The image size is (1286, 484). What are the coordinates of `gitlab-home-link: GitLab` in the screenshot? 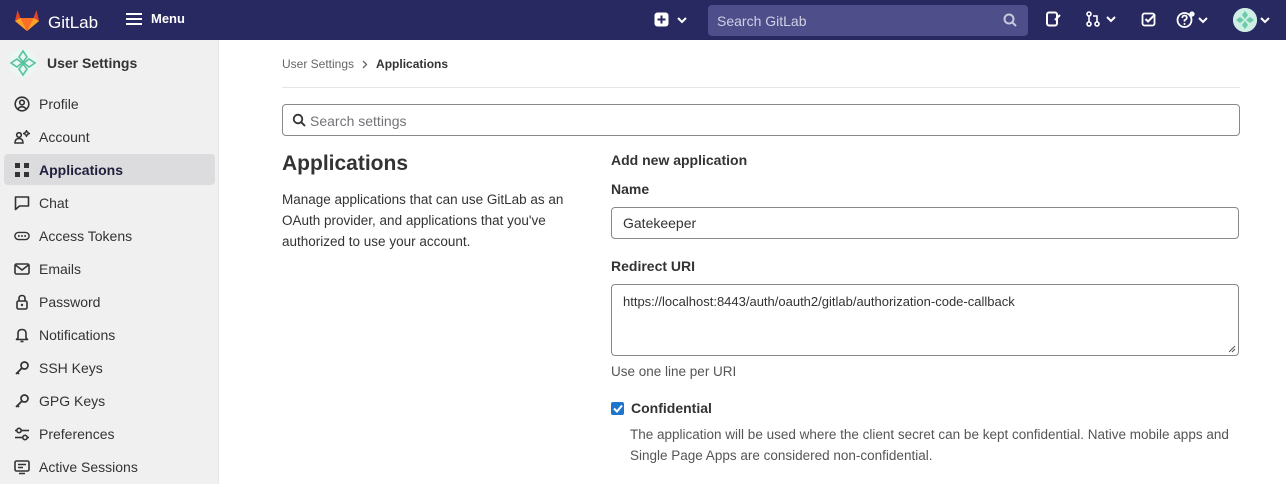 It's located at (56, 22).